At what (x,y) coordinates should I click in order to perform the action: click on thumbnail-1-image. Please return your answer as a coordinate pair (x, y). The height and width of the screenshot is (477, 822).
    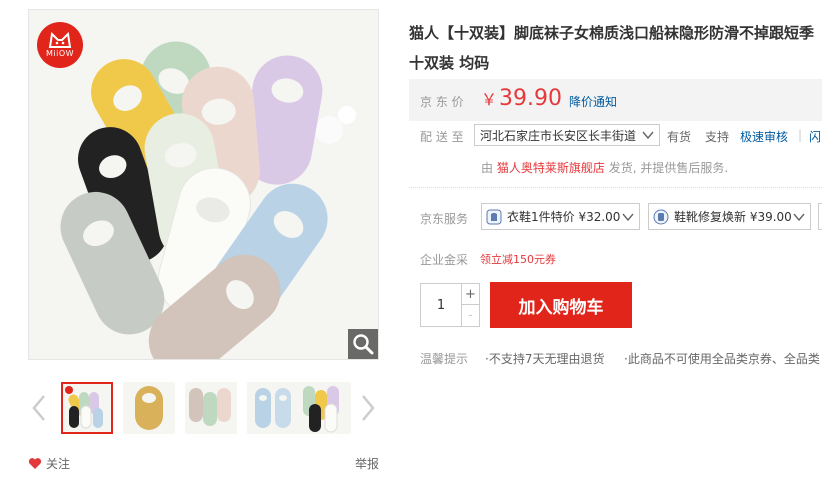
    Looking at the image, I should click on (87, 408).